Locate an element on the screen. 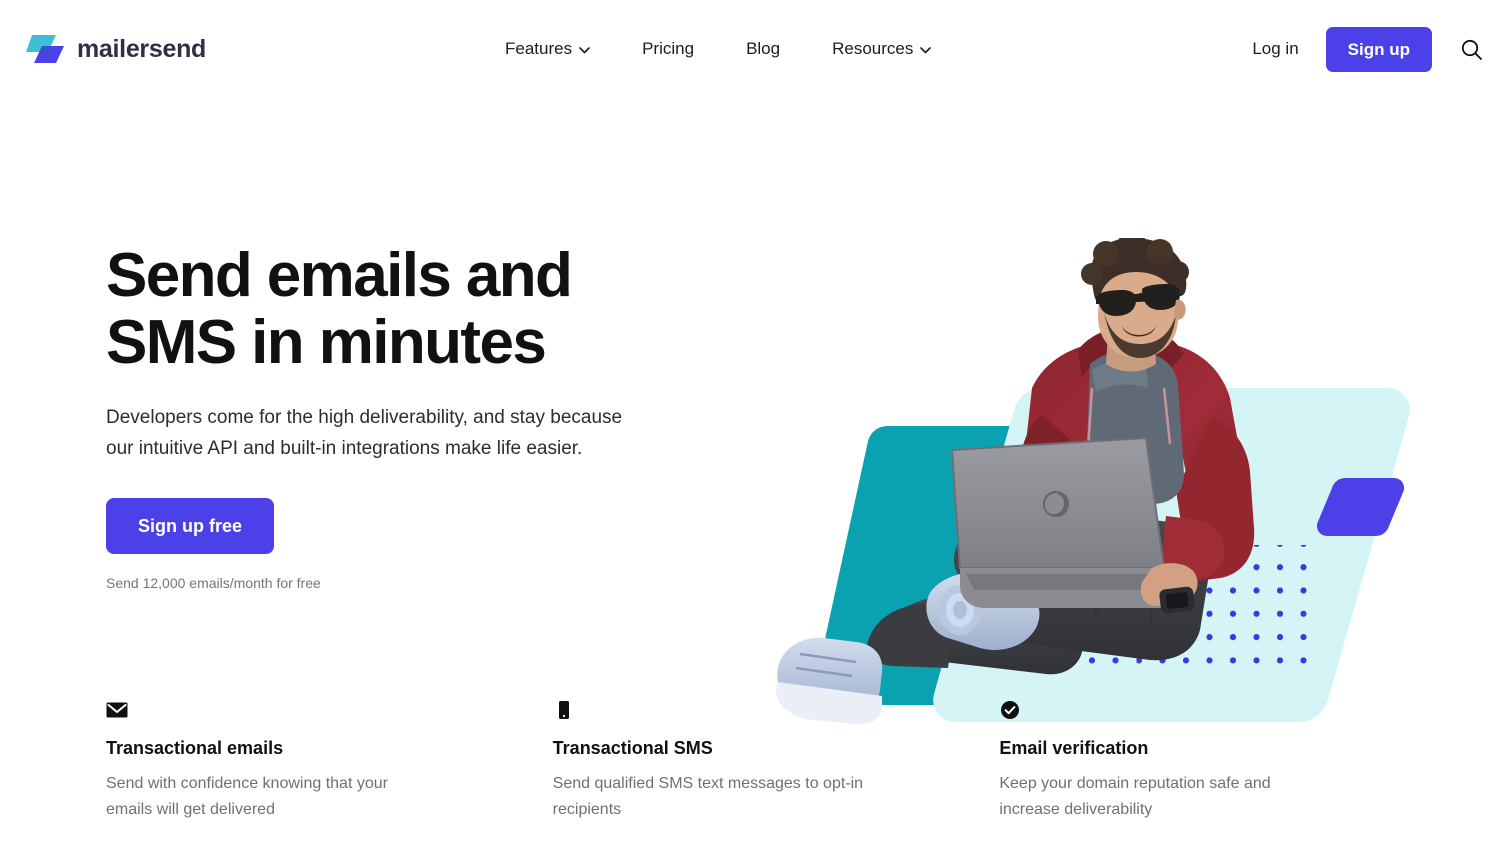 Image resolution: width=1510 pixels, height=844 pixels. brand-name: mailersend is located at coordinates (142, 48).